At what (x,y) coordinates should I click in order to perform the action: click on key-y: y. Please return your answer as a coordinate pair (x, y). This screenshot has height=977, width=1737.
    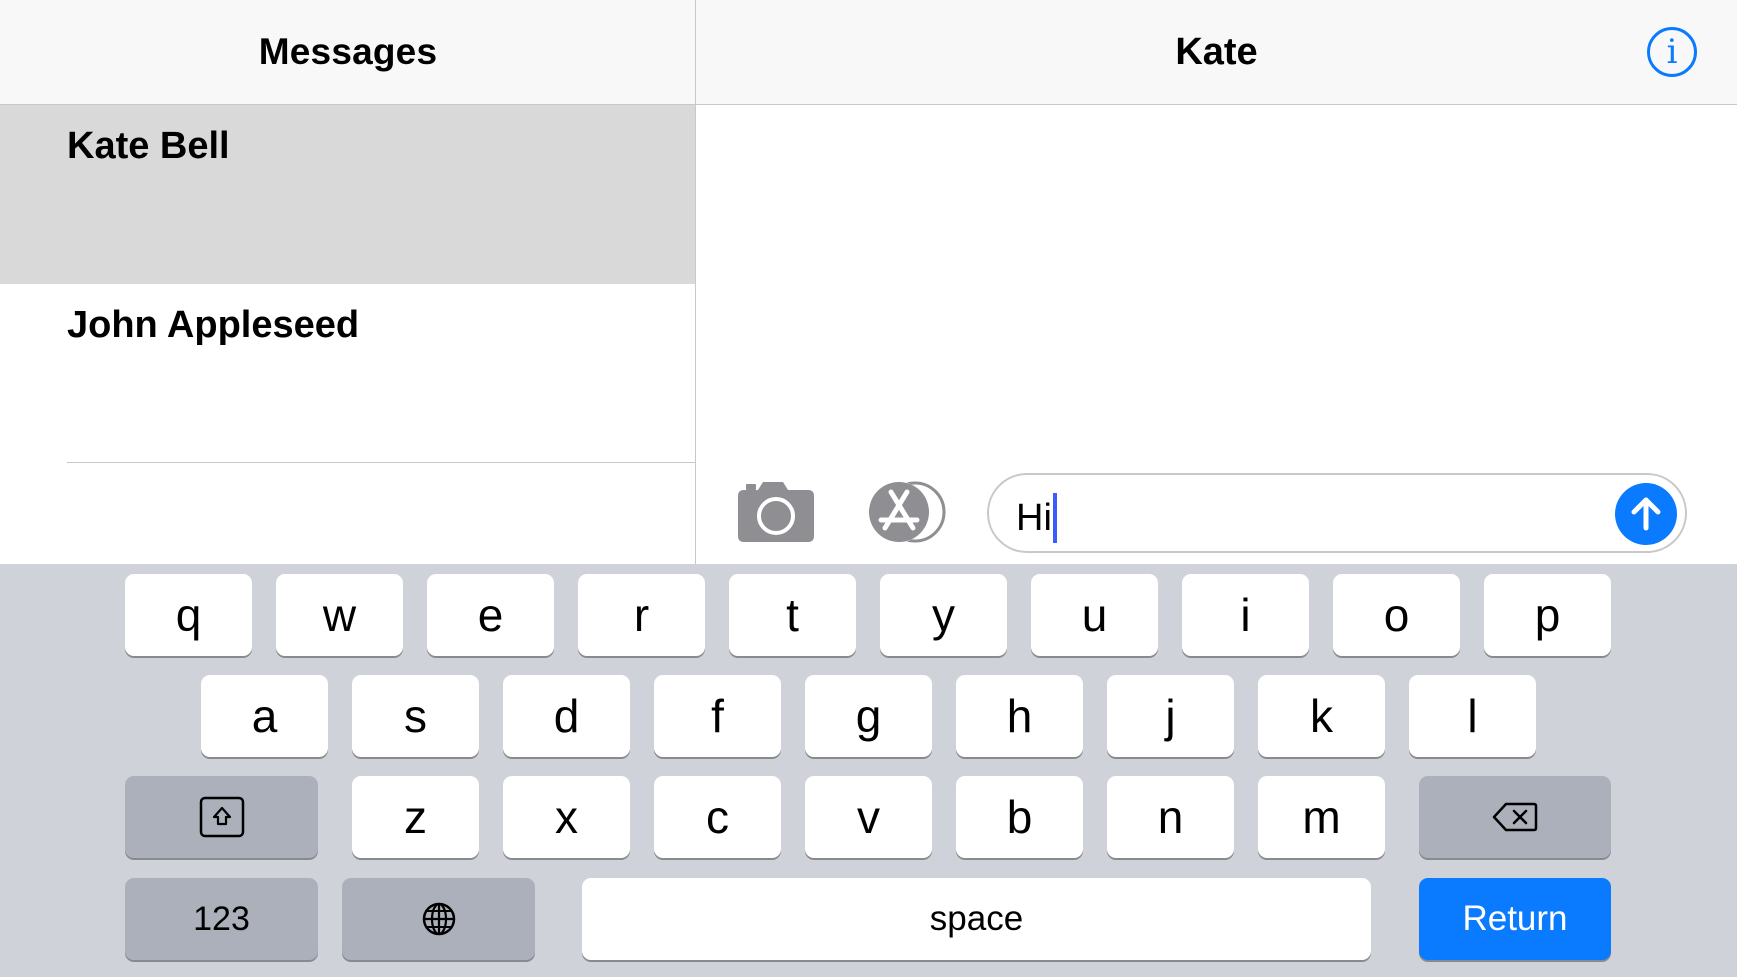
    Looking at the image, I should click on (943, 615).